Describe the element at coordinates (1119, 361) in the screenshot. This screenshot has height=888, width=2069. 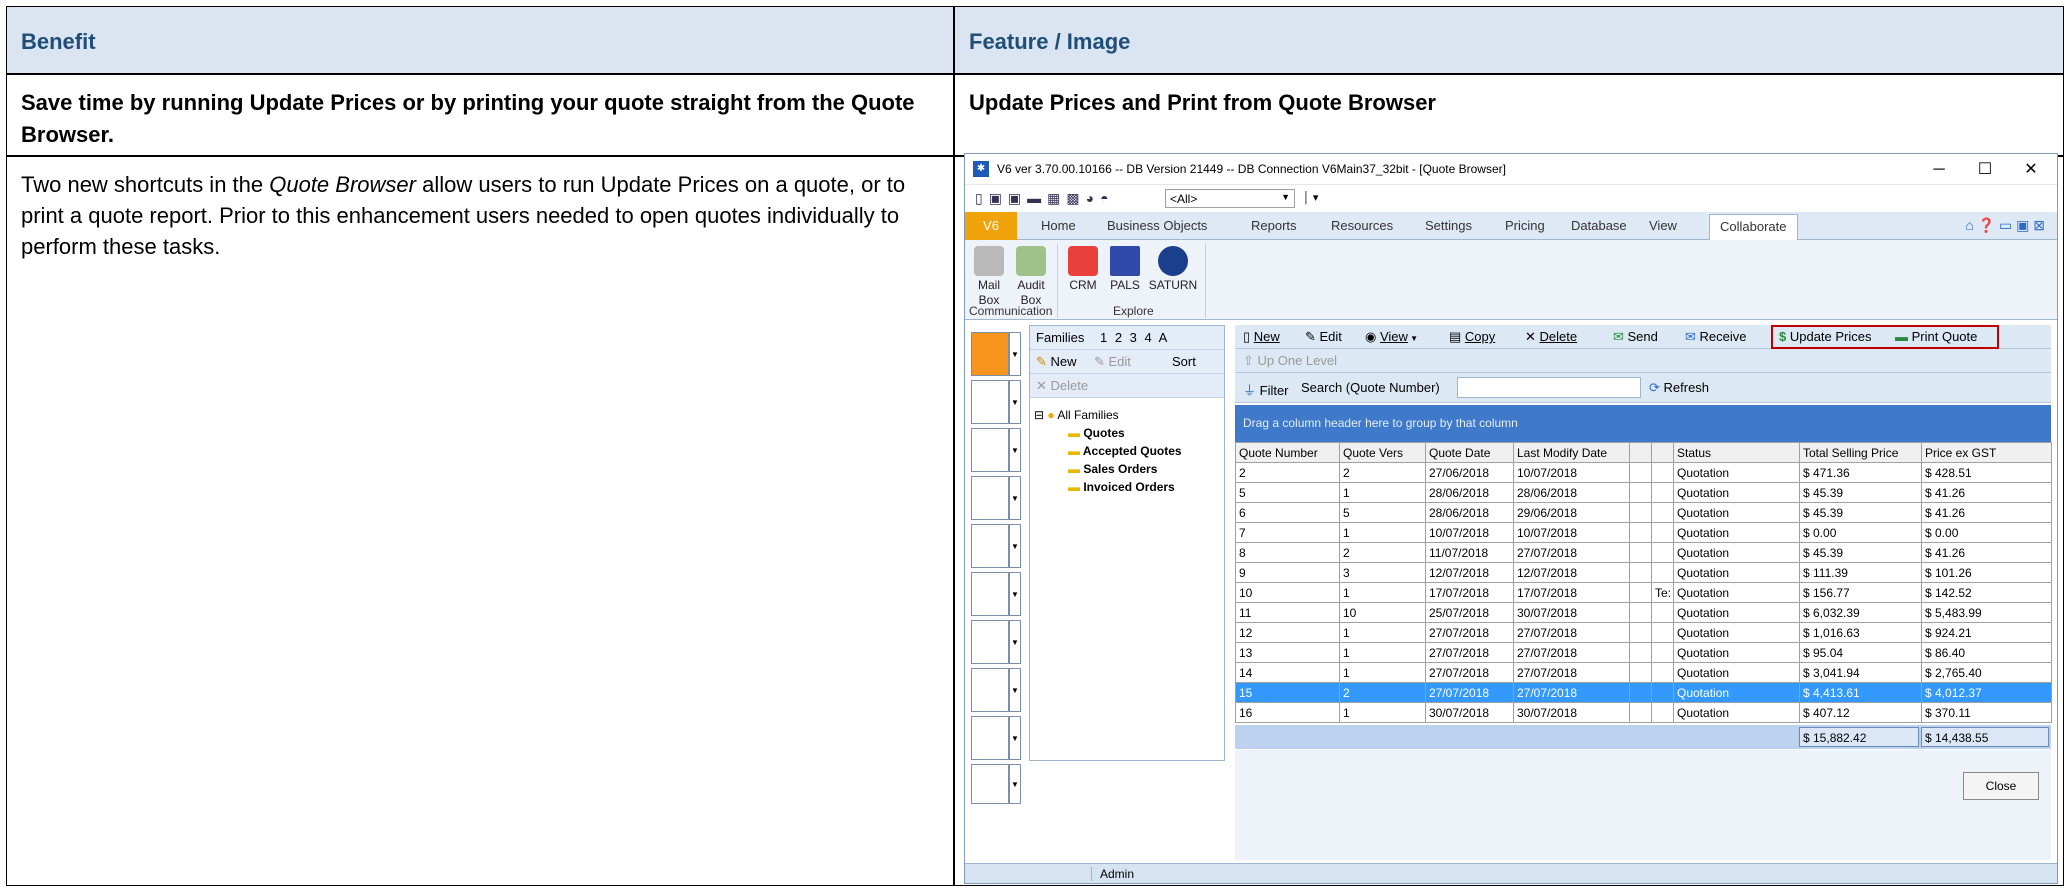
I see `edit-label: Edit` at that location.